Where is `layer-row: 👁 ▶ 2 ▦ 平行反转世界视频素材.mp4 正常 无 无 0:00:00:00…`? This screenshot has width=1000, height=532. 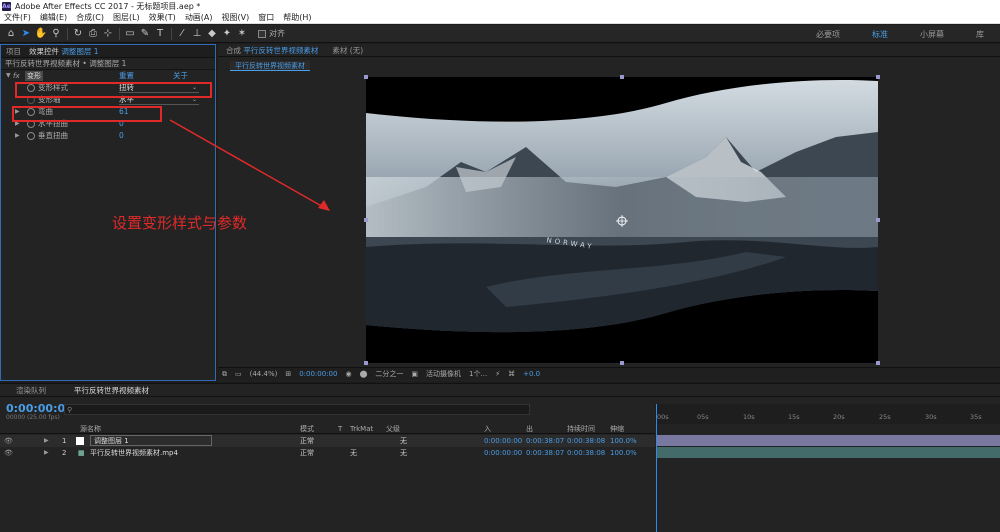
layer-row: 👁 ▶ 2 ▦ 平行反转世界视频素材.mp4 正常 无 无 0:00:00:00… is located at coordinates (327, 453).